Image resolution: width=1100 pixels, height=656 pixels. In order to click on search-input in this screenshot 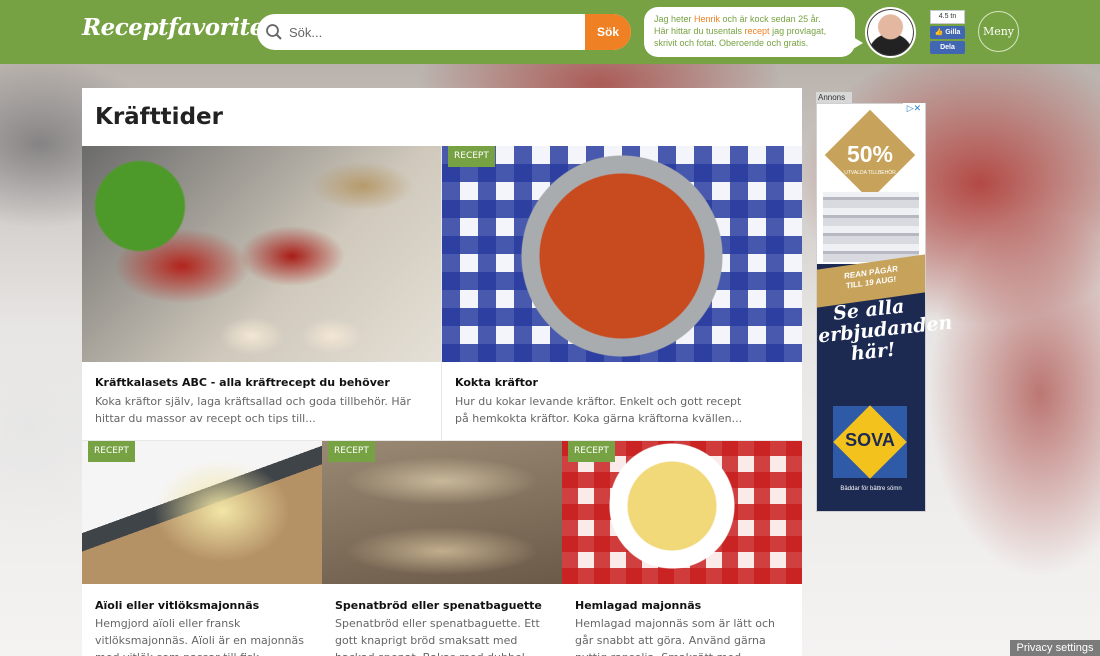, I will do `click(437, 32)`.